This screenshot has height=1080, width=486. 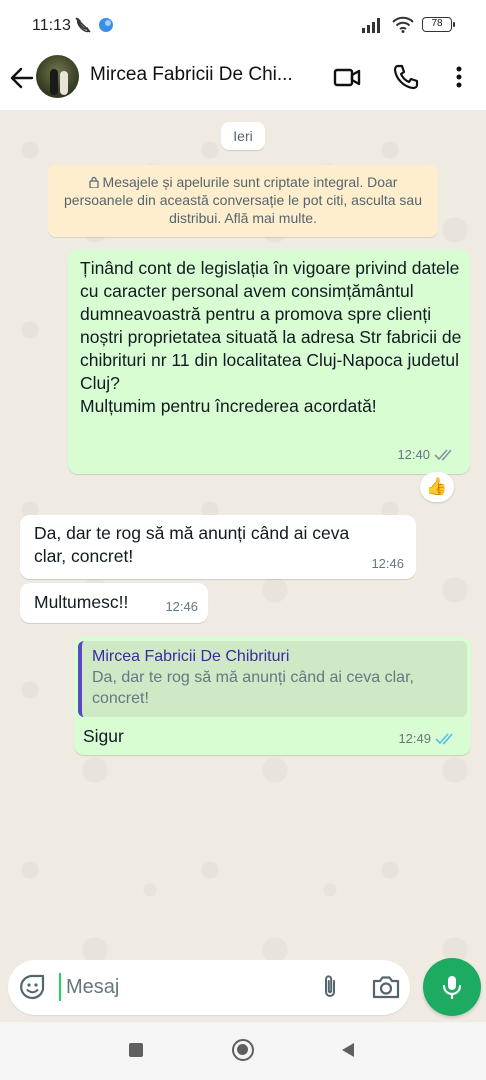 I want to click on date-divider: Ieri, so click(x=243, y=136).